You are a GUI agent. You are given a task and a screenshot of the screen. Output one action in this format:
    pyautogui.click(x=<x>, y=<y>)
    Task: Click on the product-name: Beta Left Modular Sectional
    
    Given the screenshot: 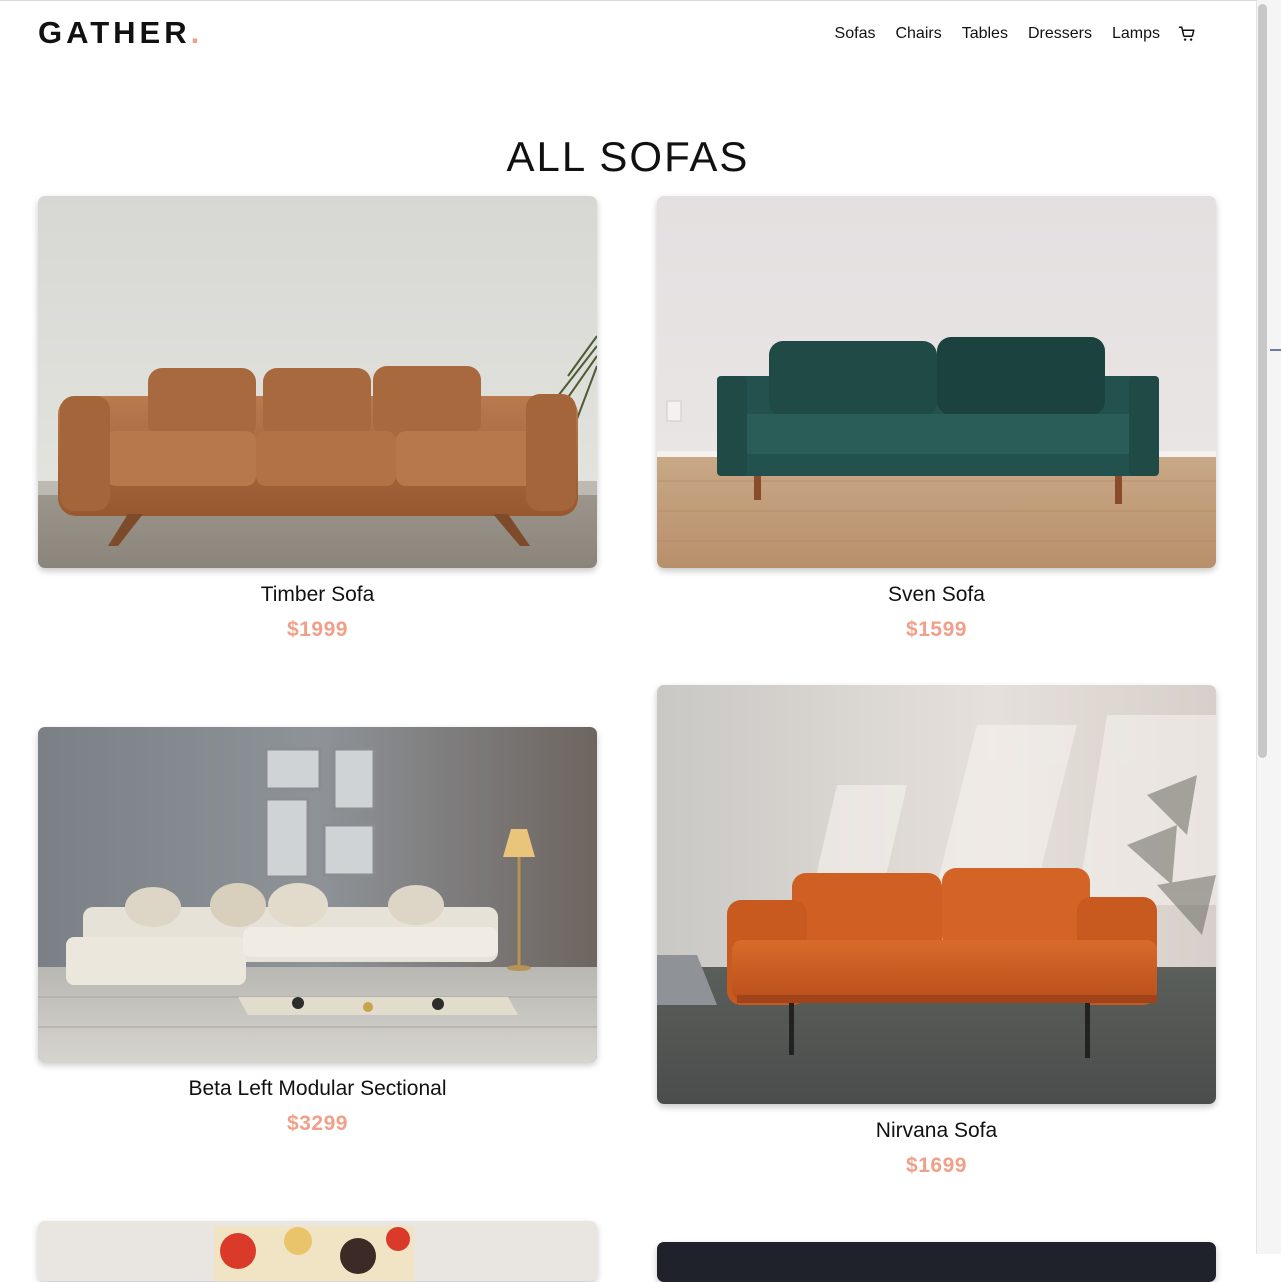 What is the action you would take?
    pyautogui.click(x=317, y=1089)
    